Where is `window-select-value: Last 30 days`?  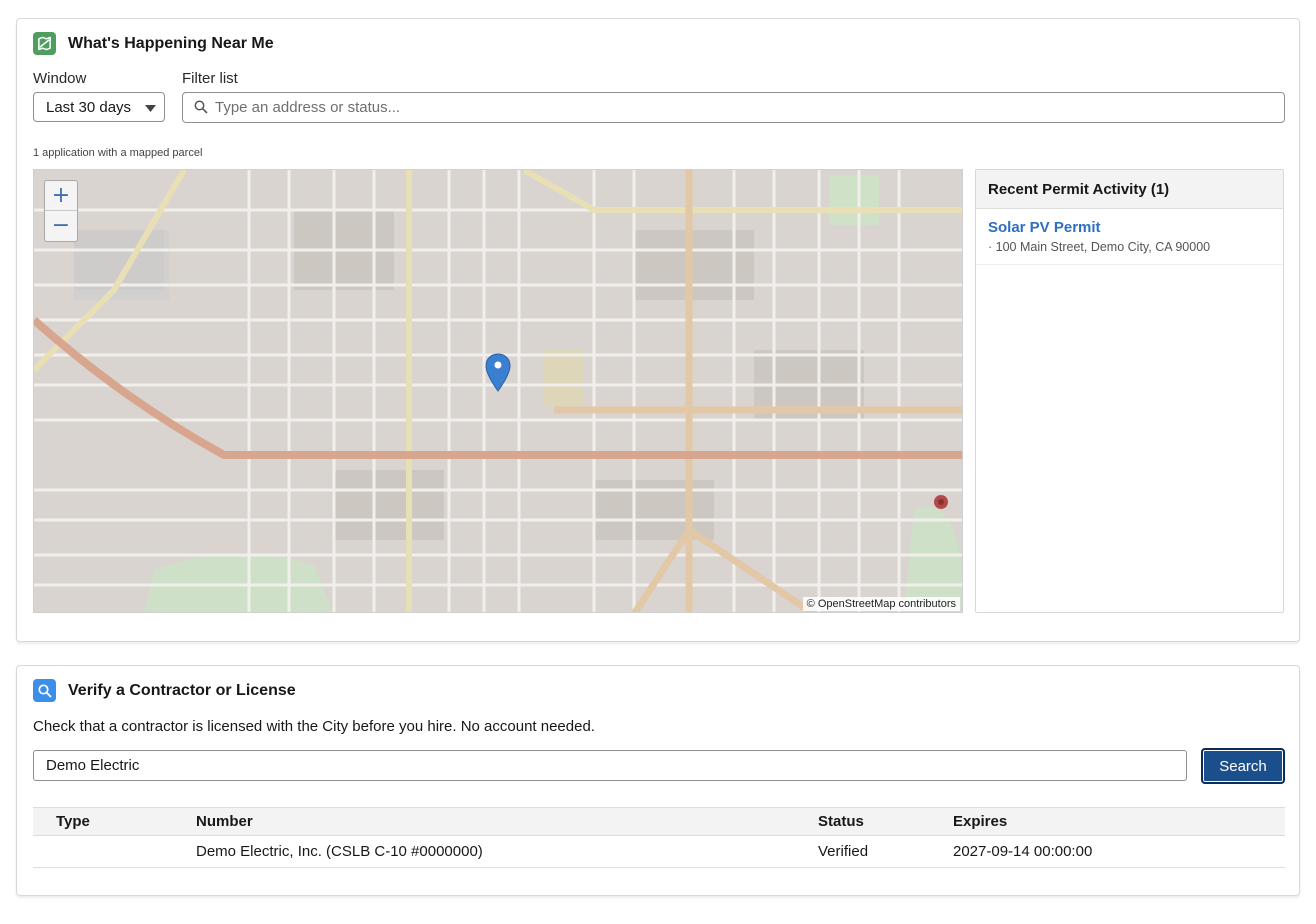
window-select-value: Last 30 days is located at coordinates (89, 107).